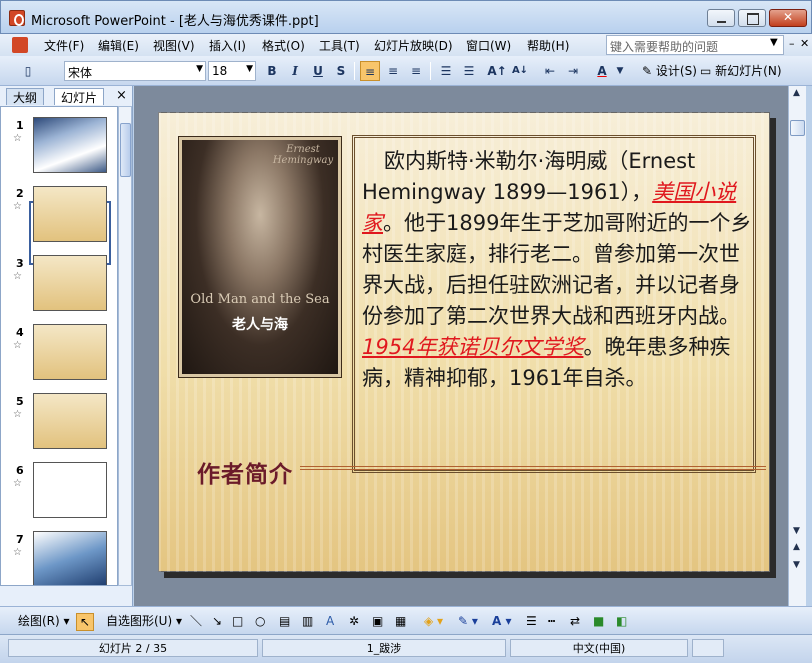 The height and width of the screenshot is (663, 812). I want to click on menu-view: 视图(V), so click(174, 45).